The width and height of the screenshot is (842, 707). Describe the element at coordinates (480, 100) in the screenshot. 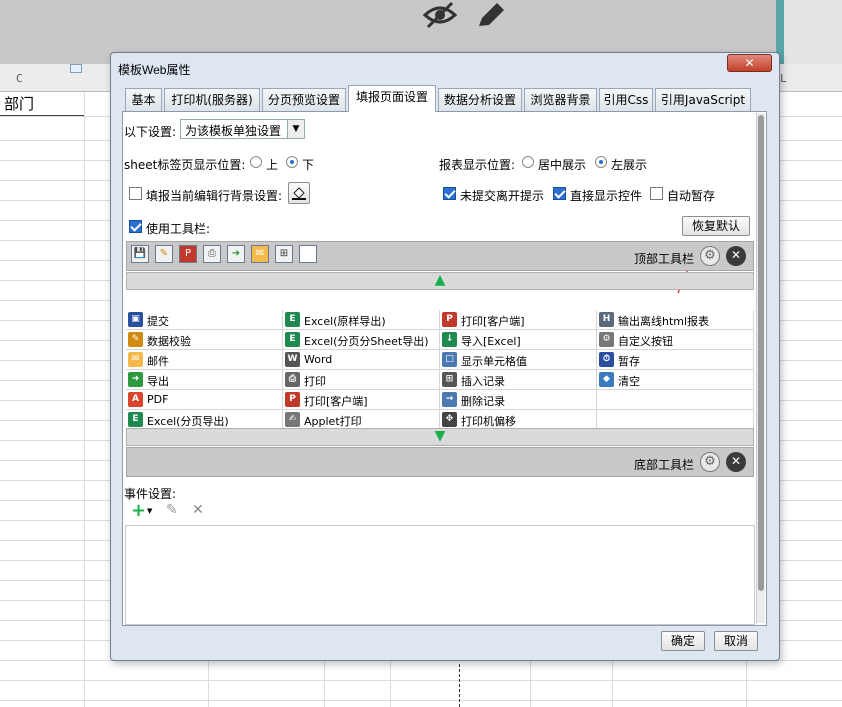

I see `tab-data-analysis: 数据分析设置` at that location.